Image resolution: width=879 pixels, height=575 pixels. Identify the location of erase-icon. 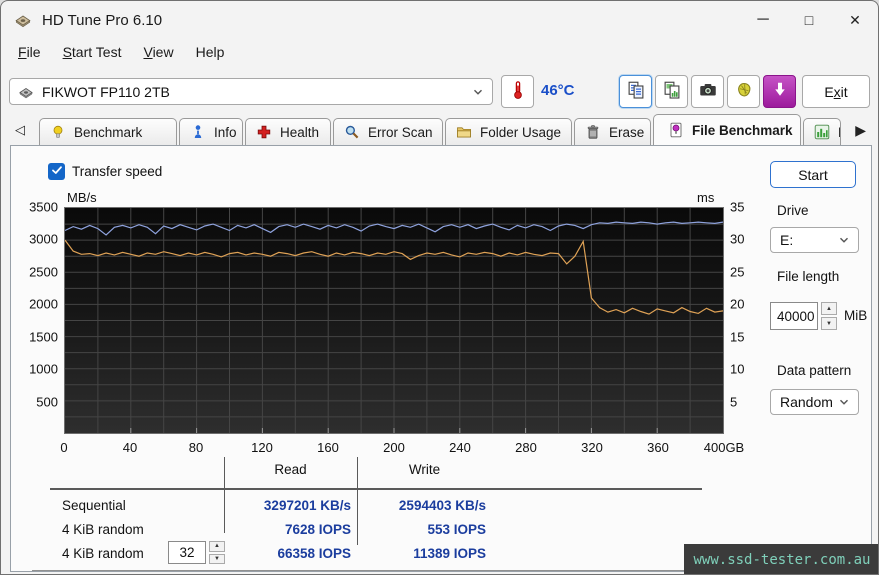
(593, 132).